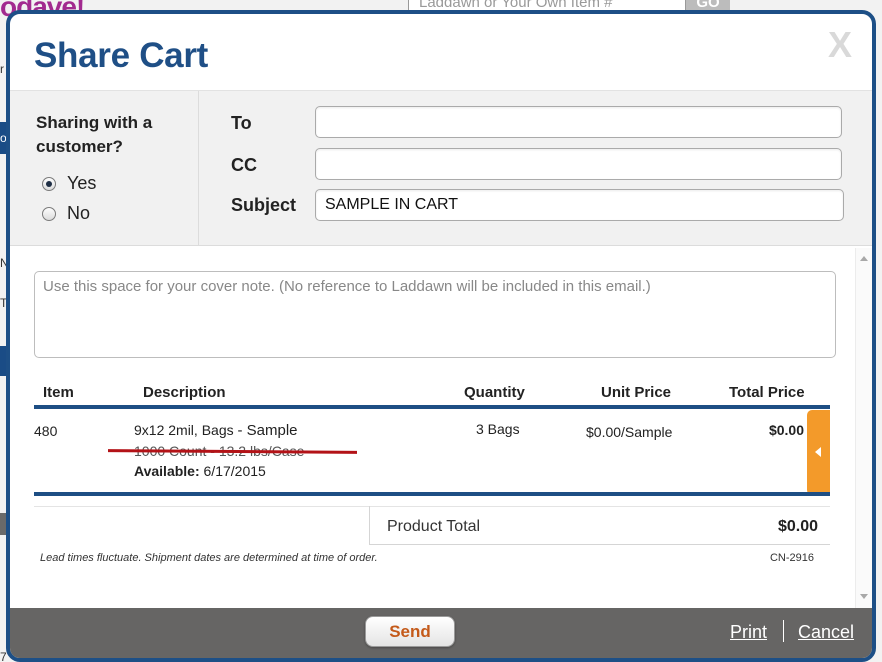 Image resolution: width=882 pixels, height=662 pixels. I want to click on to-field, so click(578, 122).